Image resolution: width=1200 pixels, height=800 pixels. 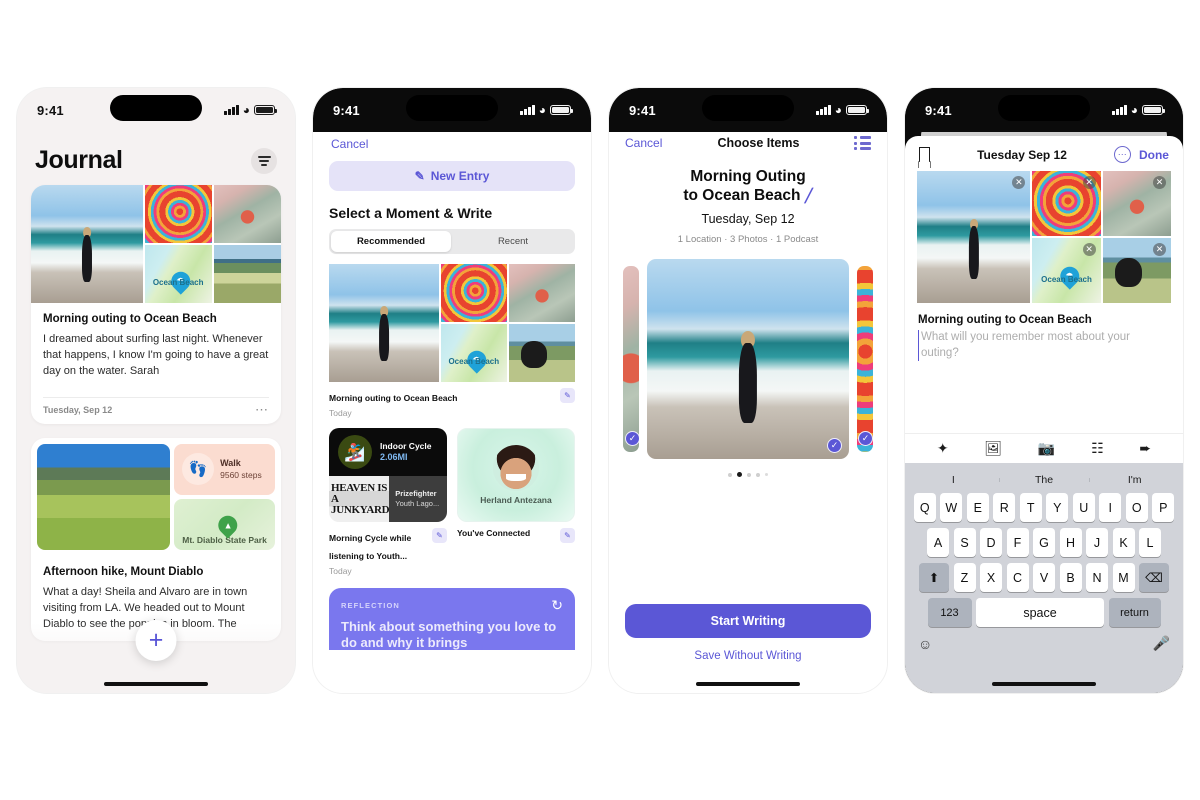 I want to click on key-e: E, so click(x=977, y=507).